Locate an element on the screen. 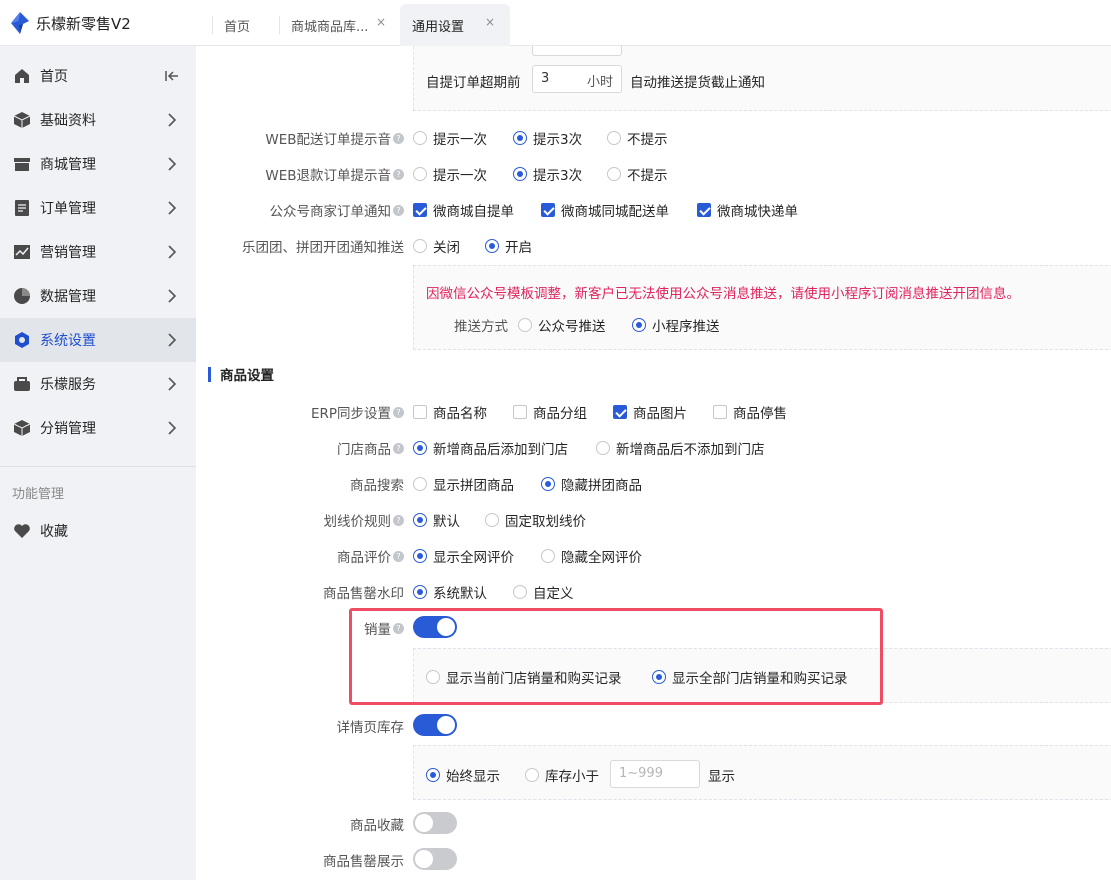 This screenshot has width=1111, height=880. push-method-label: 推送方式 is located at coordinates (481, 327).